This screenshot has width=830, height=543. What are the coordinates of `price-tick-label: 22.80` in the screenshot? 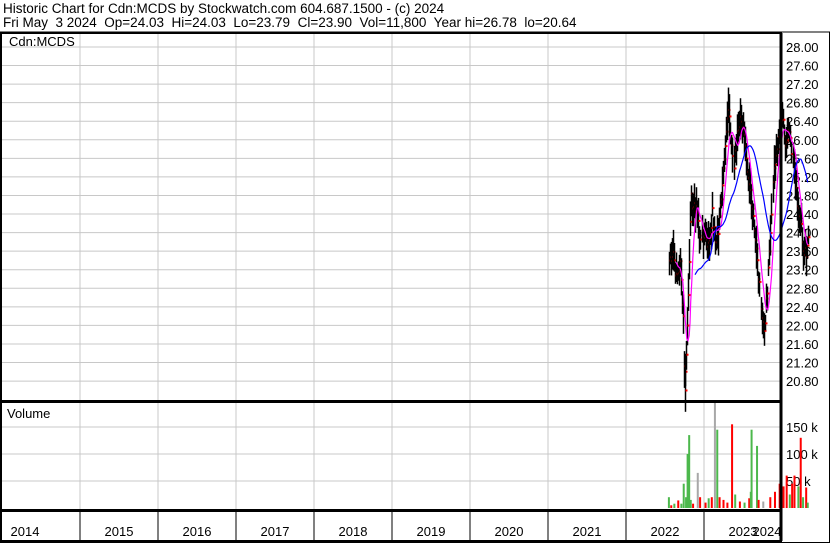 It's located at (802, 288).